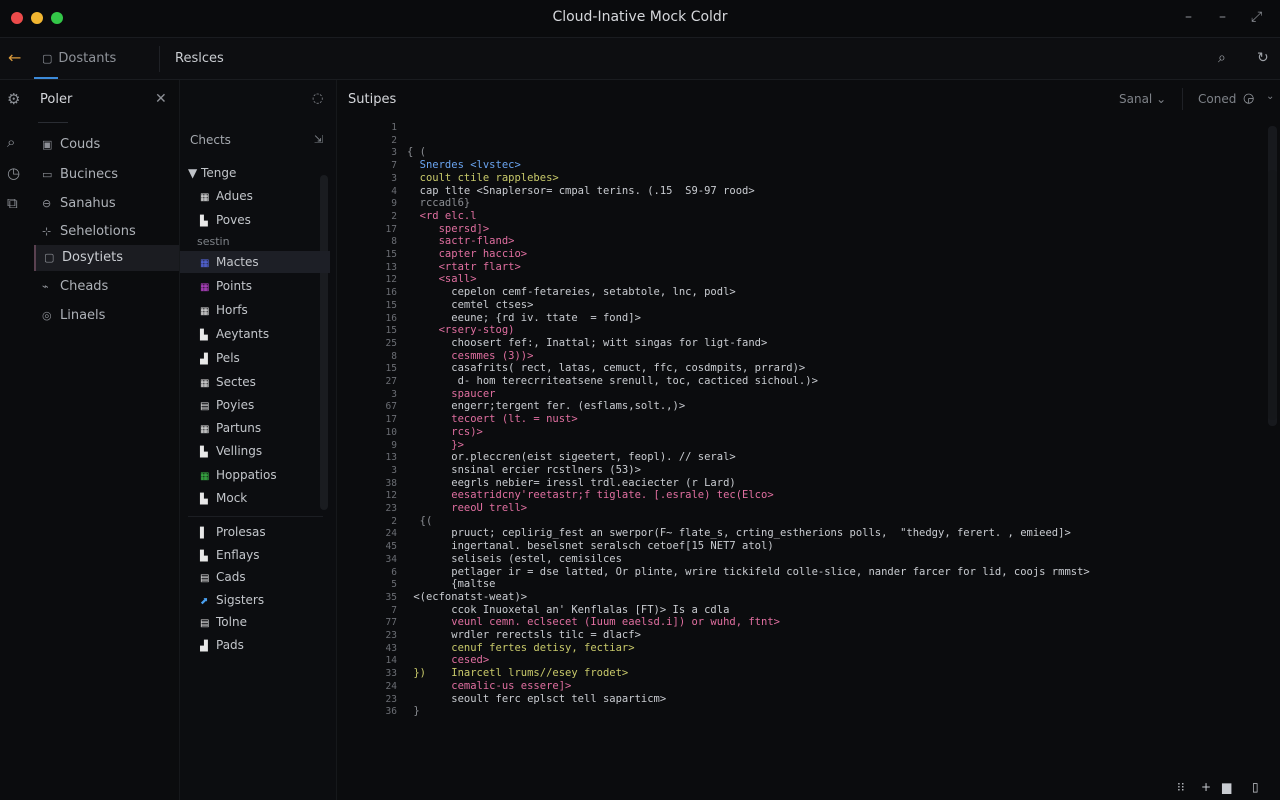 This screenshot has height=800, width=1280. I want to click on code-line: cemalic-us essere]>, so click(489, 685).